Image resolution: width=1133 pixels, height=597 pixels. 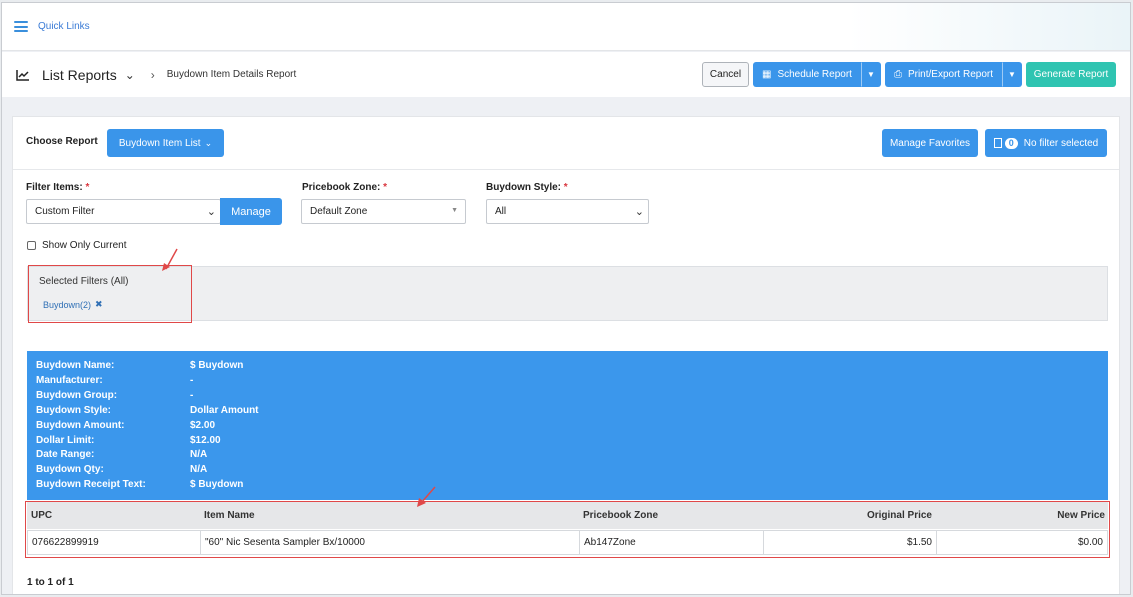 I want to click on quick-links-link: Quick Links, so click(x=64, y=26).